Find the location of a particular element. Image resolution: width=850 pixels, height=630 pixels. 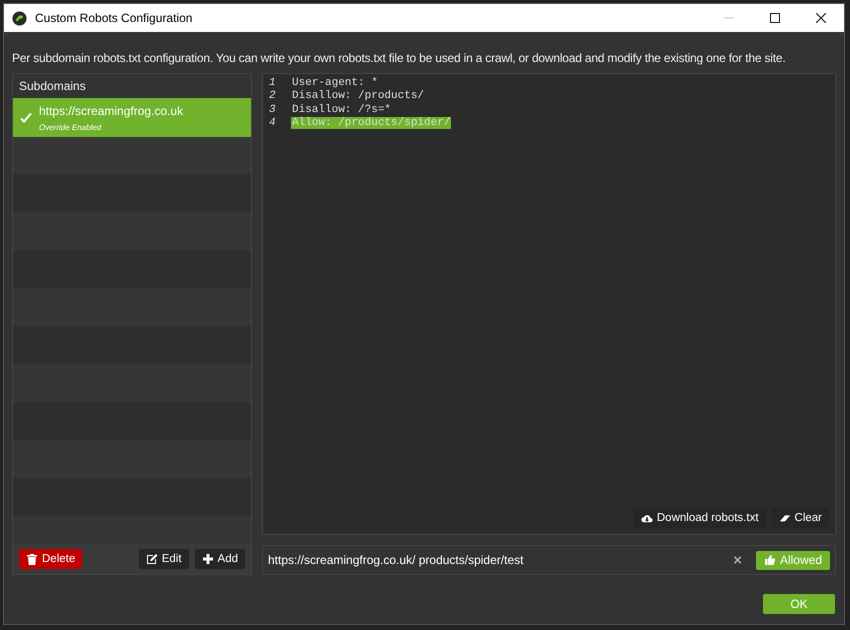

cloud-download-icon is located at coordinates (646, 518).